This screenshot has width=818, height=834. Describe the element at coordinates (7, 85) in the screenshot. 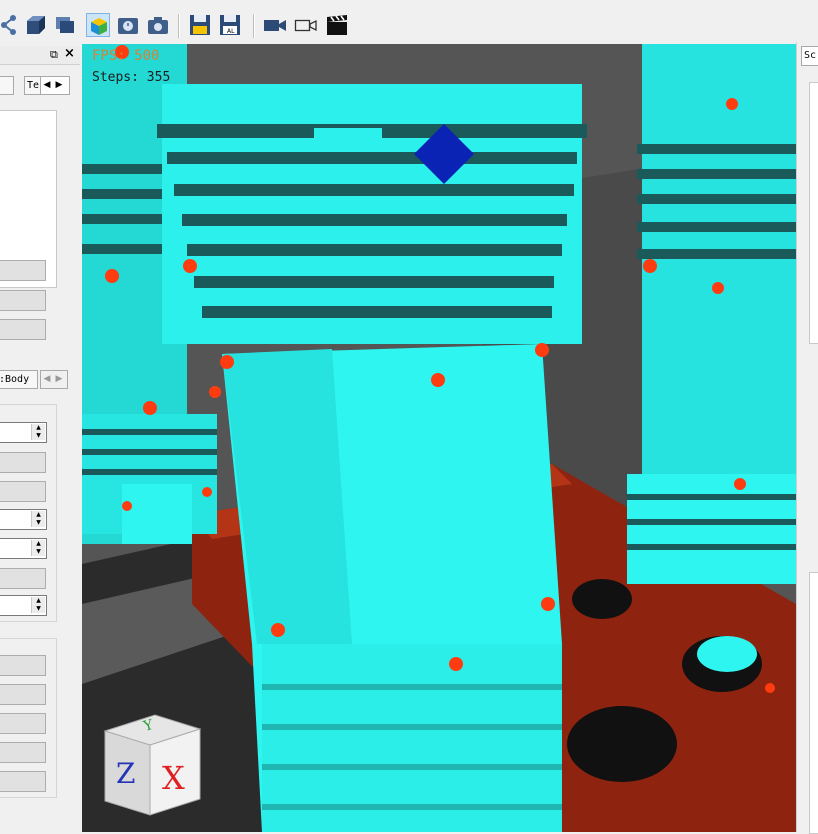

I see `tab-a` at that location.